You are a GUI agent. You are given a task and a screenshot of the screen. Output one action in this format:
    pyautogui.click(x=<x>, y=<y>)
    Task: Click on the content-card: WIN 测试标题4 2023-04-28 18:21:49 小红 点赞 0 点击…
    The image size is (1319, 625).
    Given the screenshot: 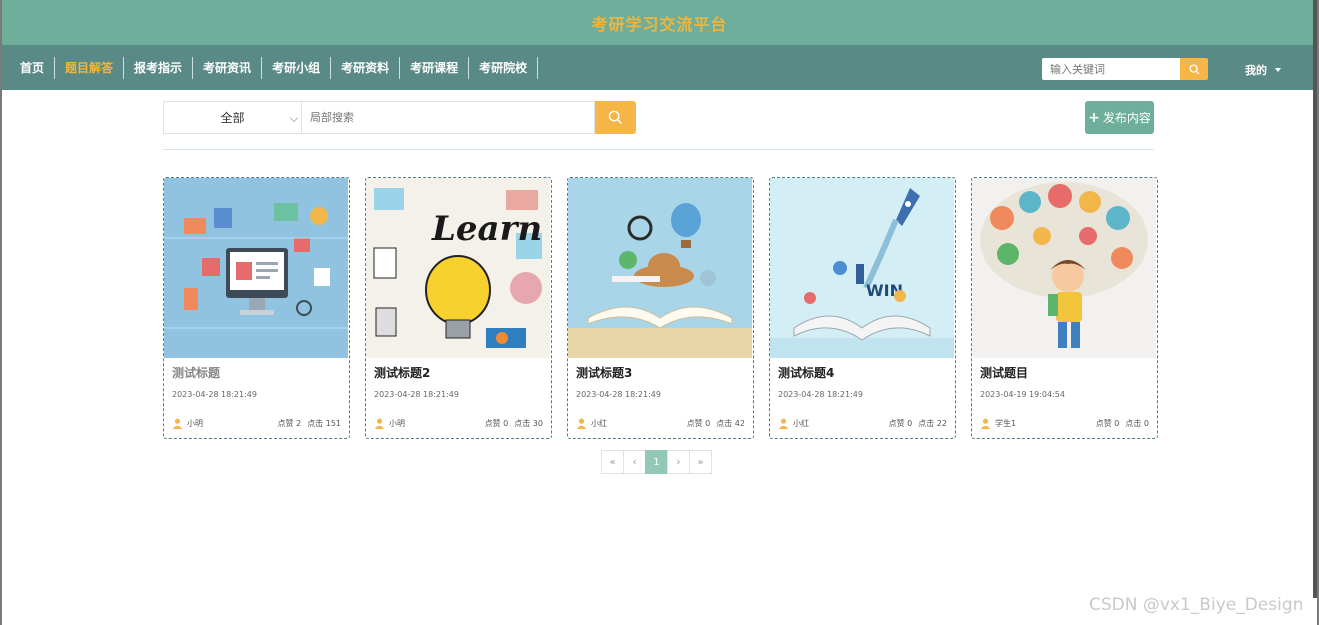 What is the action you would take?
    pyautogui.click(x=862, y=308)
    